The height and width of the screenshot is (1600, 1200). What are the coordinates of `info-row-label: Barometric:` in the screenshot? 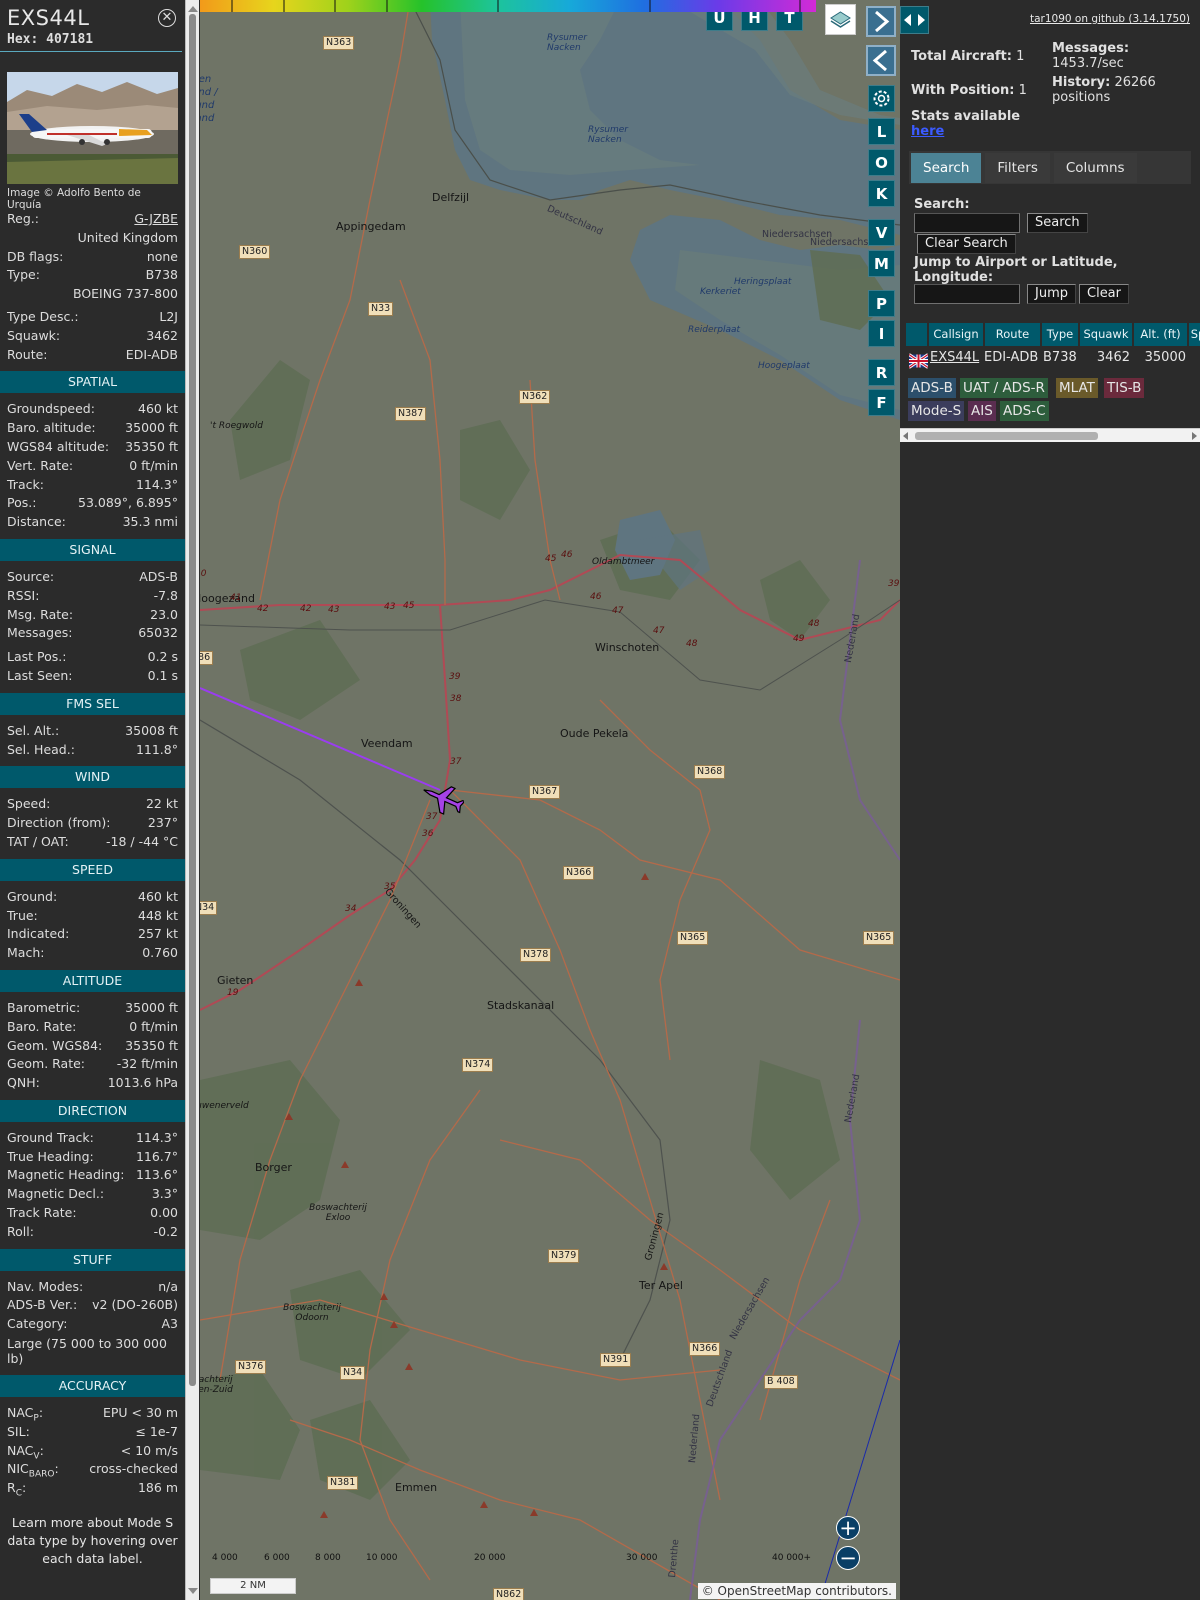 It's located at (43, 1008).